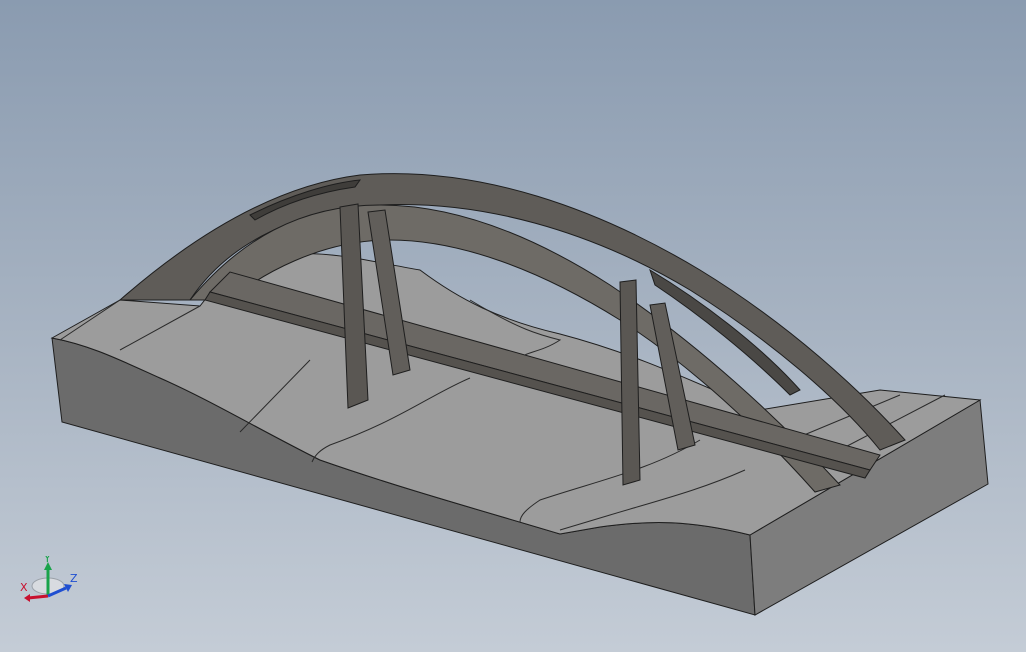 The width and height of the screenshot is (1026, 652). I want to click on z-axis-label: Z, so click(74, 578).